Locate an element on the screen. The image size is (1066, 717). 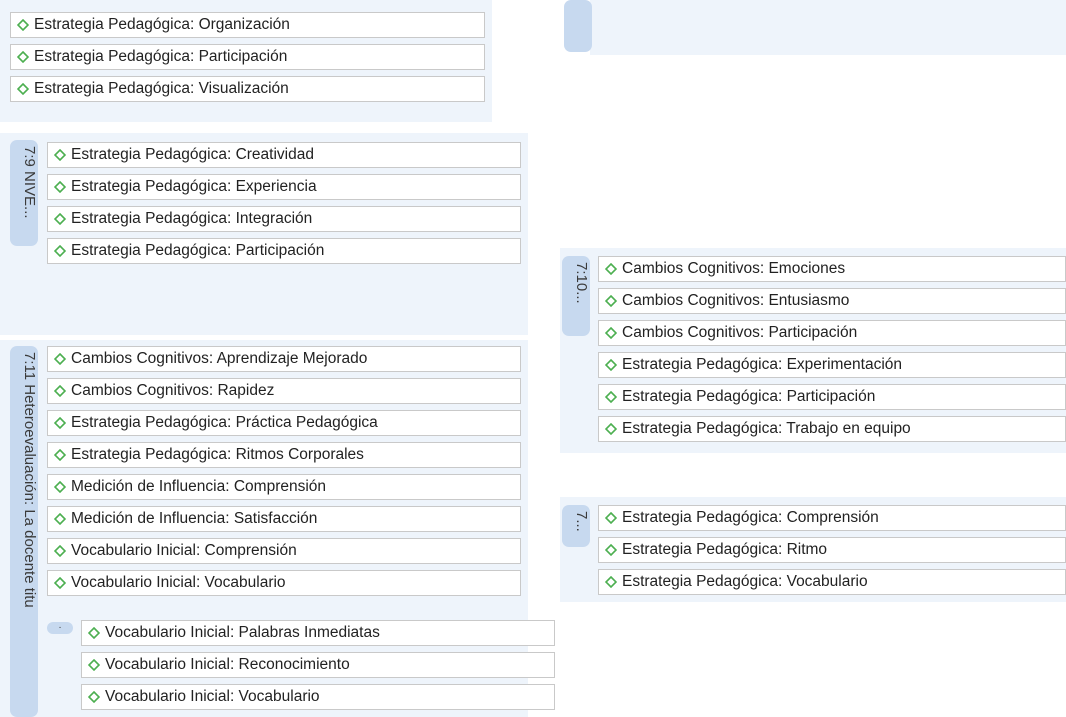
code-item: Cambios Cognitivos: Emociones is located at coordinates (832, 269).